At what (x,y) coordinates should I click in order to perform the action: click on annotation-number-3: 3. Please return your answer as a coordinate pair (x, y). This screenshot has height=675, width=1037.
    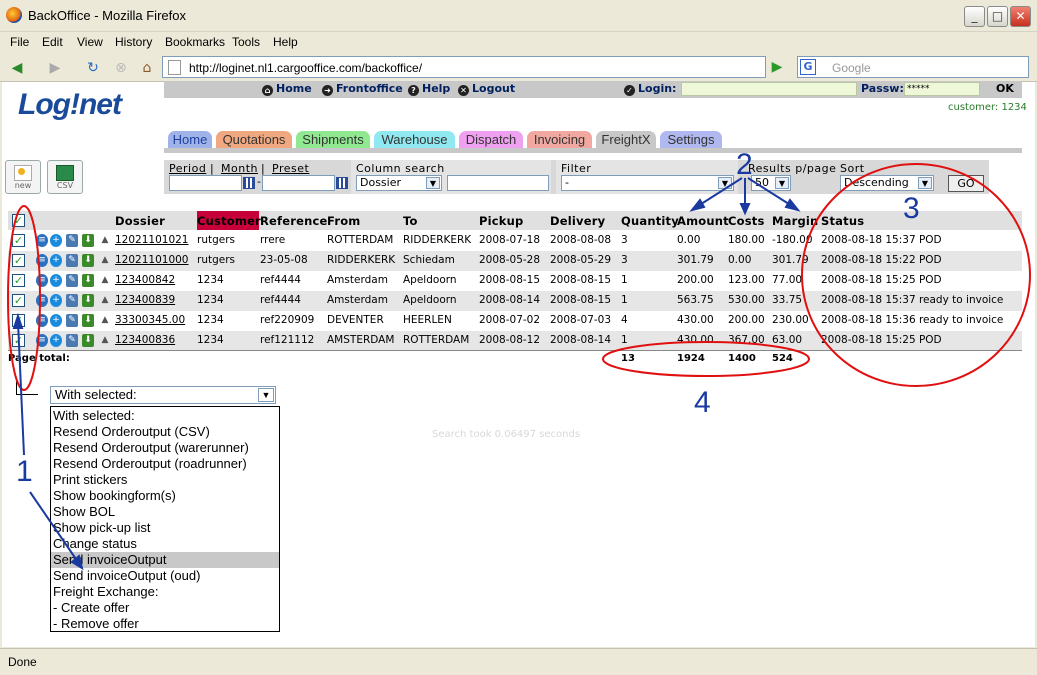
    Looking at the image, I should click on (911, 208).